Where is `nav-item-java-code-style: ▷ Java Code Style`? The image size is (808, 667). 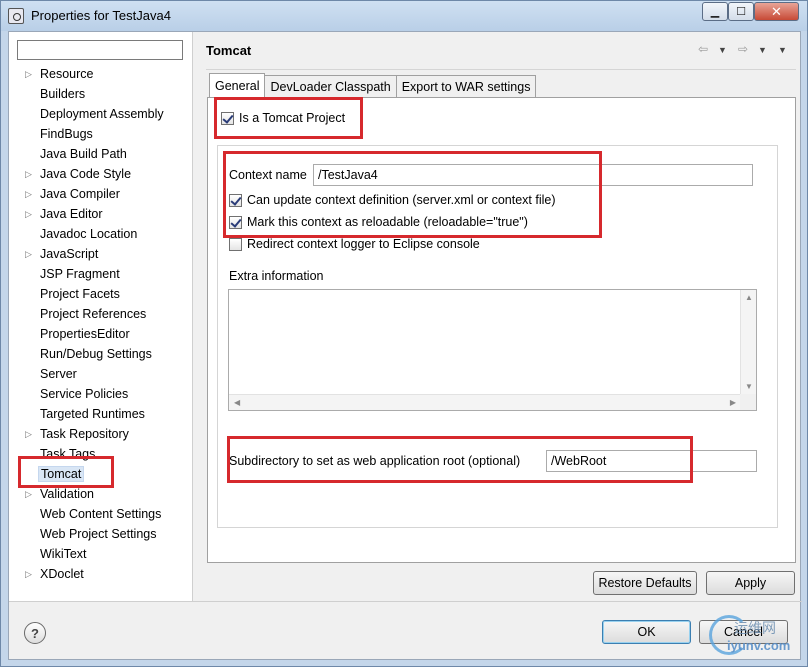 nav-item-java-code-style: ▷ Java Code Style is located at coordinates (101, 174).